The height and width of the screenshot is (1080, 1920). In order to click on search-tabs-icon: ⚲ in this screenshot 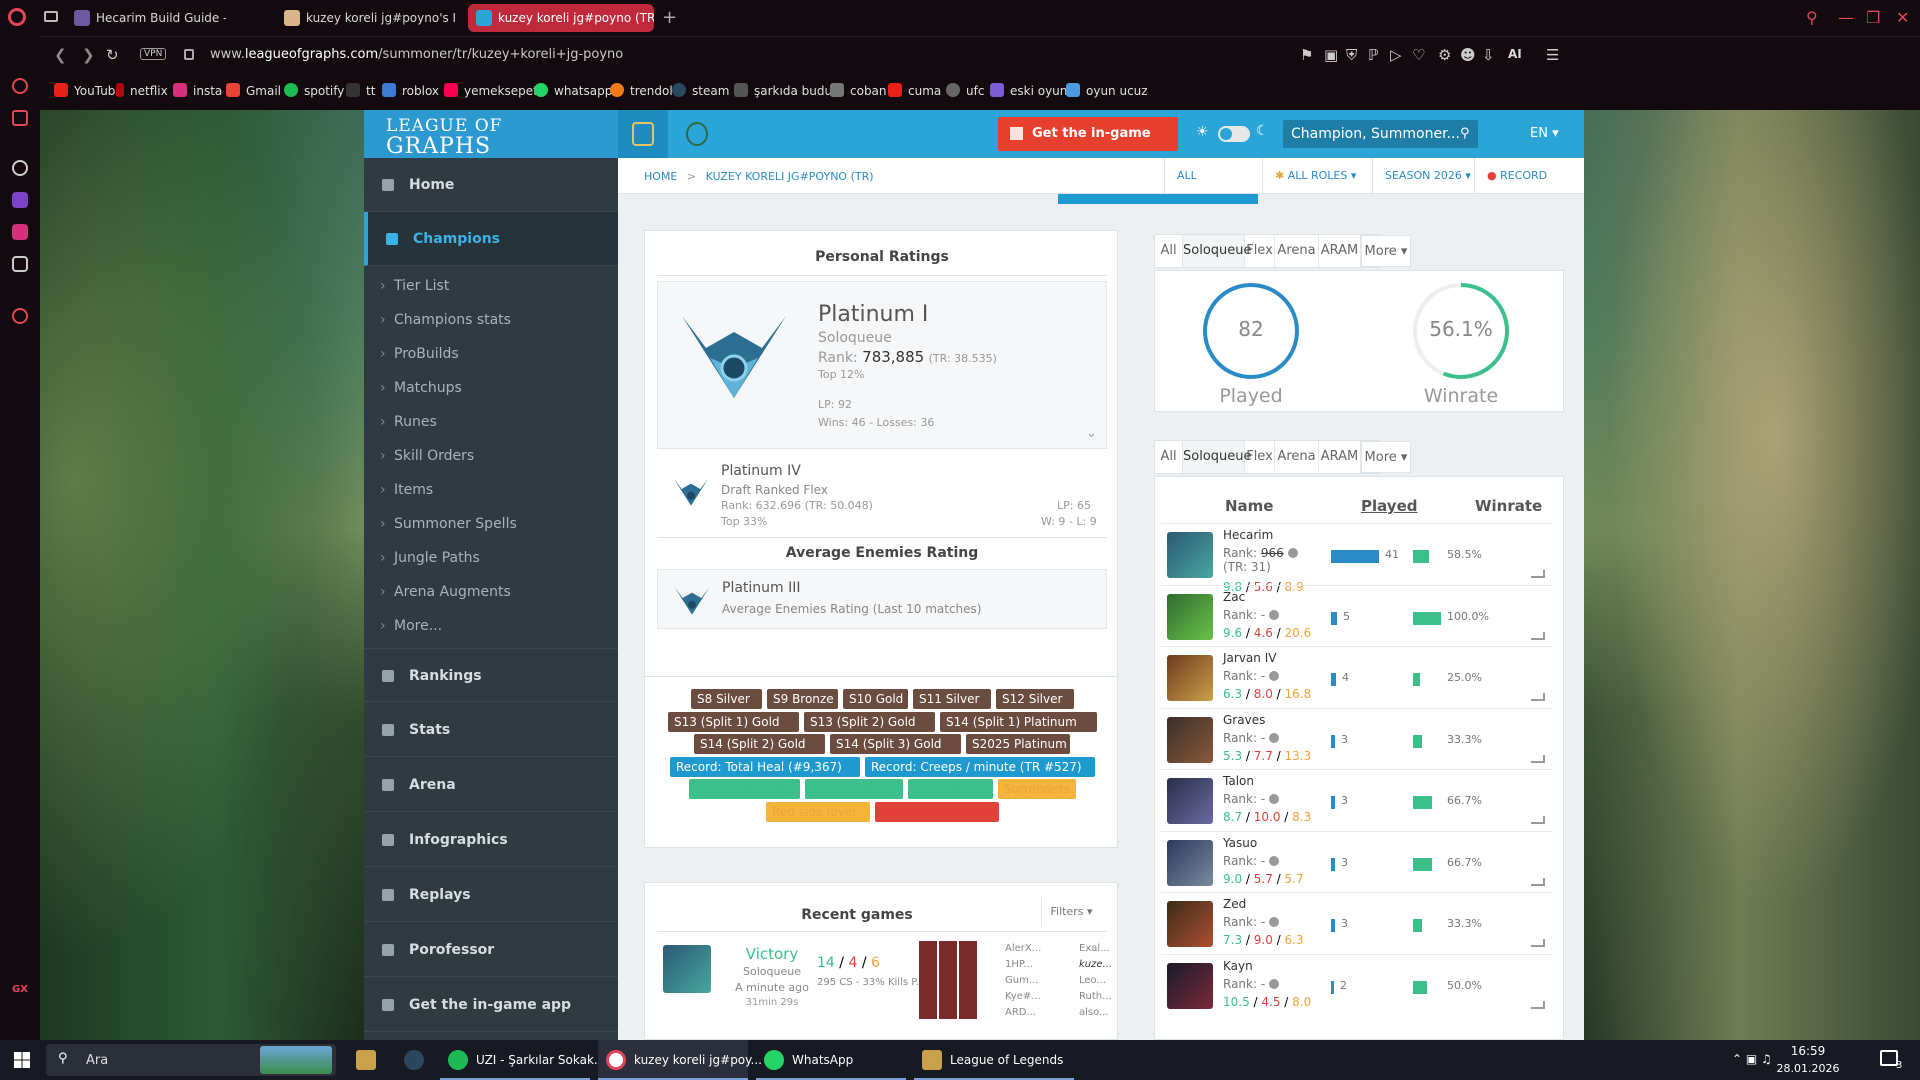, I will do `click(1812, 17)`.